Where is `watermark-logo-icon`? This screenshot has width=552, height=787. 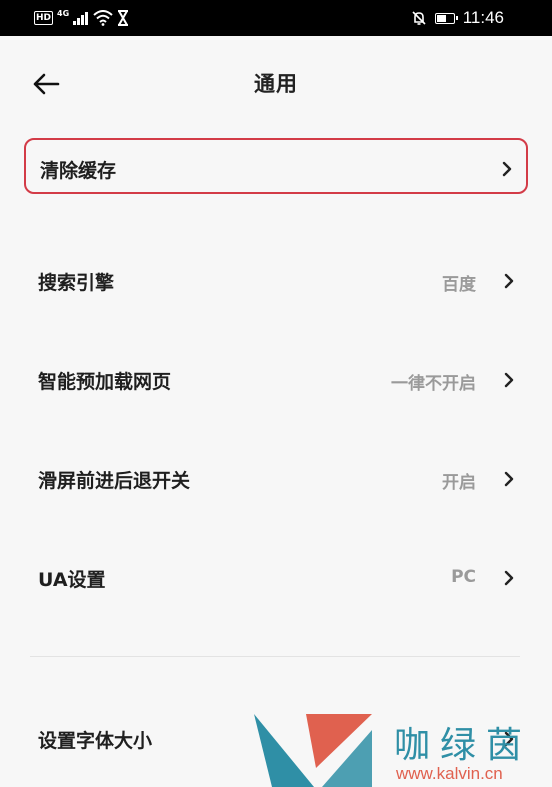 watermark-logo-icon is located at coordinates (313, 750).